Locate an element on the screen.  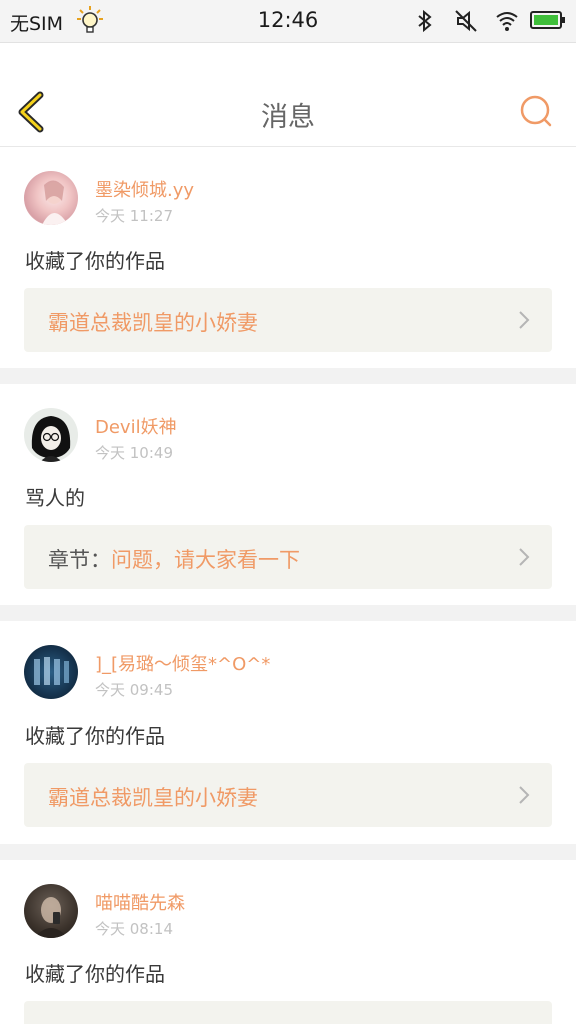
status-time: 12:46 is located at coordinates (288, 20).